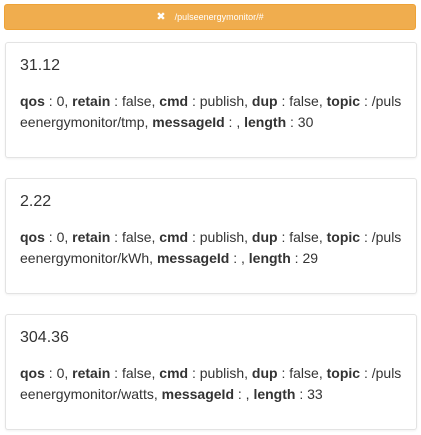 Image resolution: width=421 pixels, height=435 pixels. What do you see at coordinates (44, 337) in the screenshot?
I see `message-payload: 304.36` at bounding box center [44, 337].